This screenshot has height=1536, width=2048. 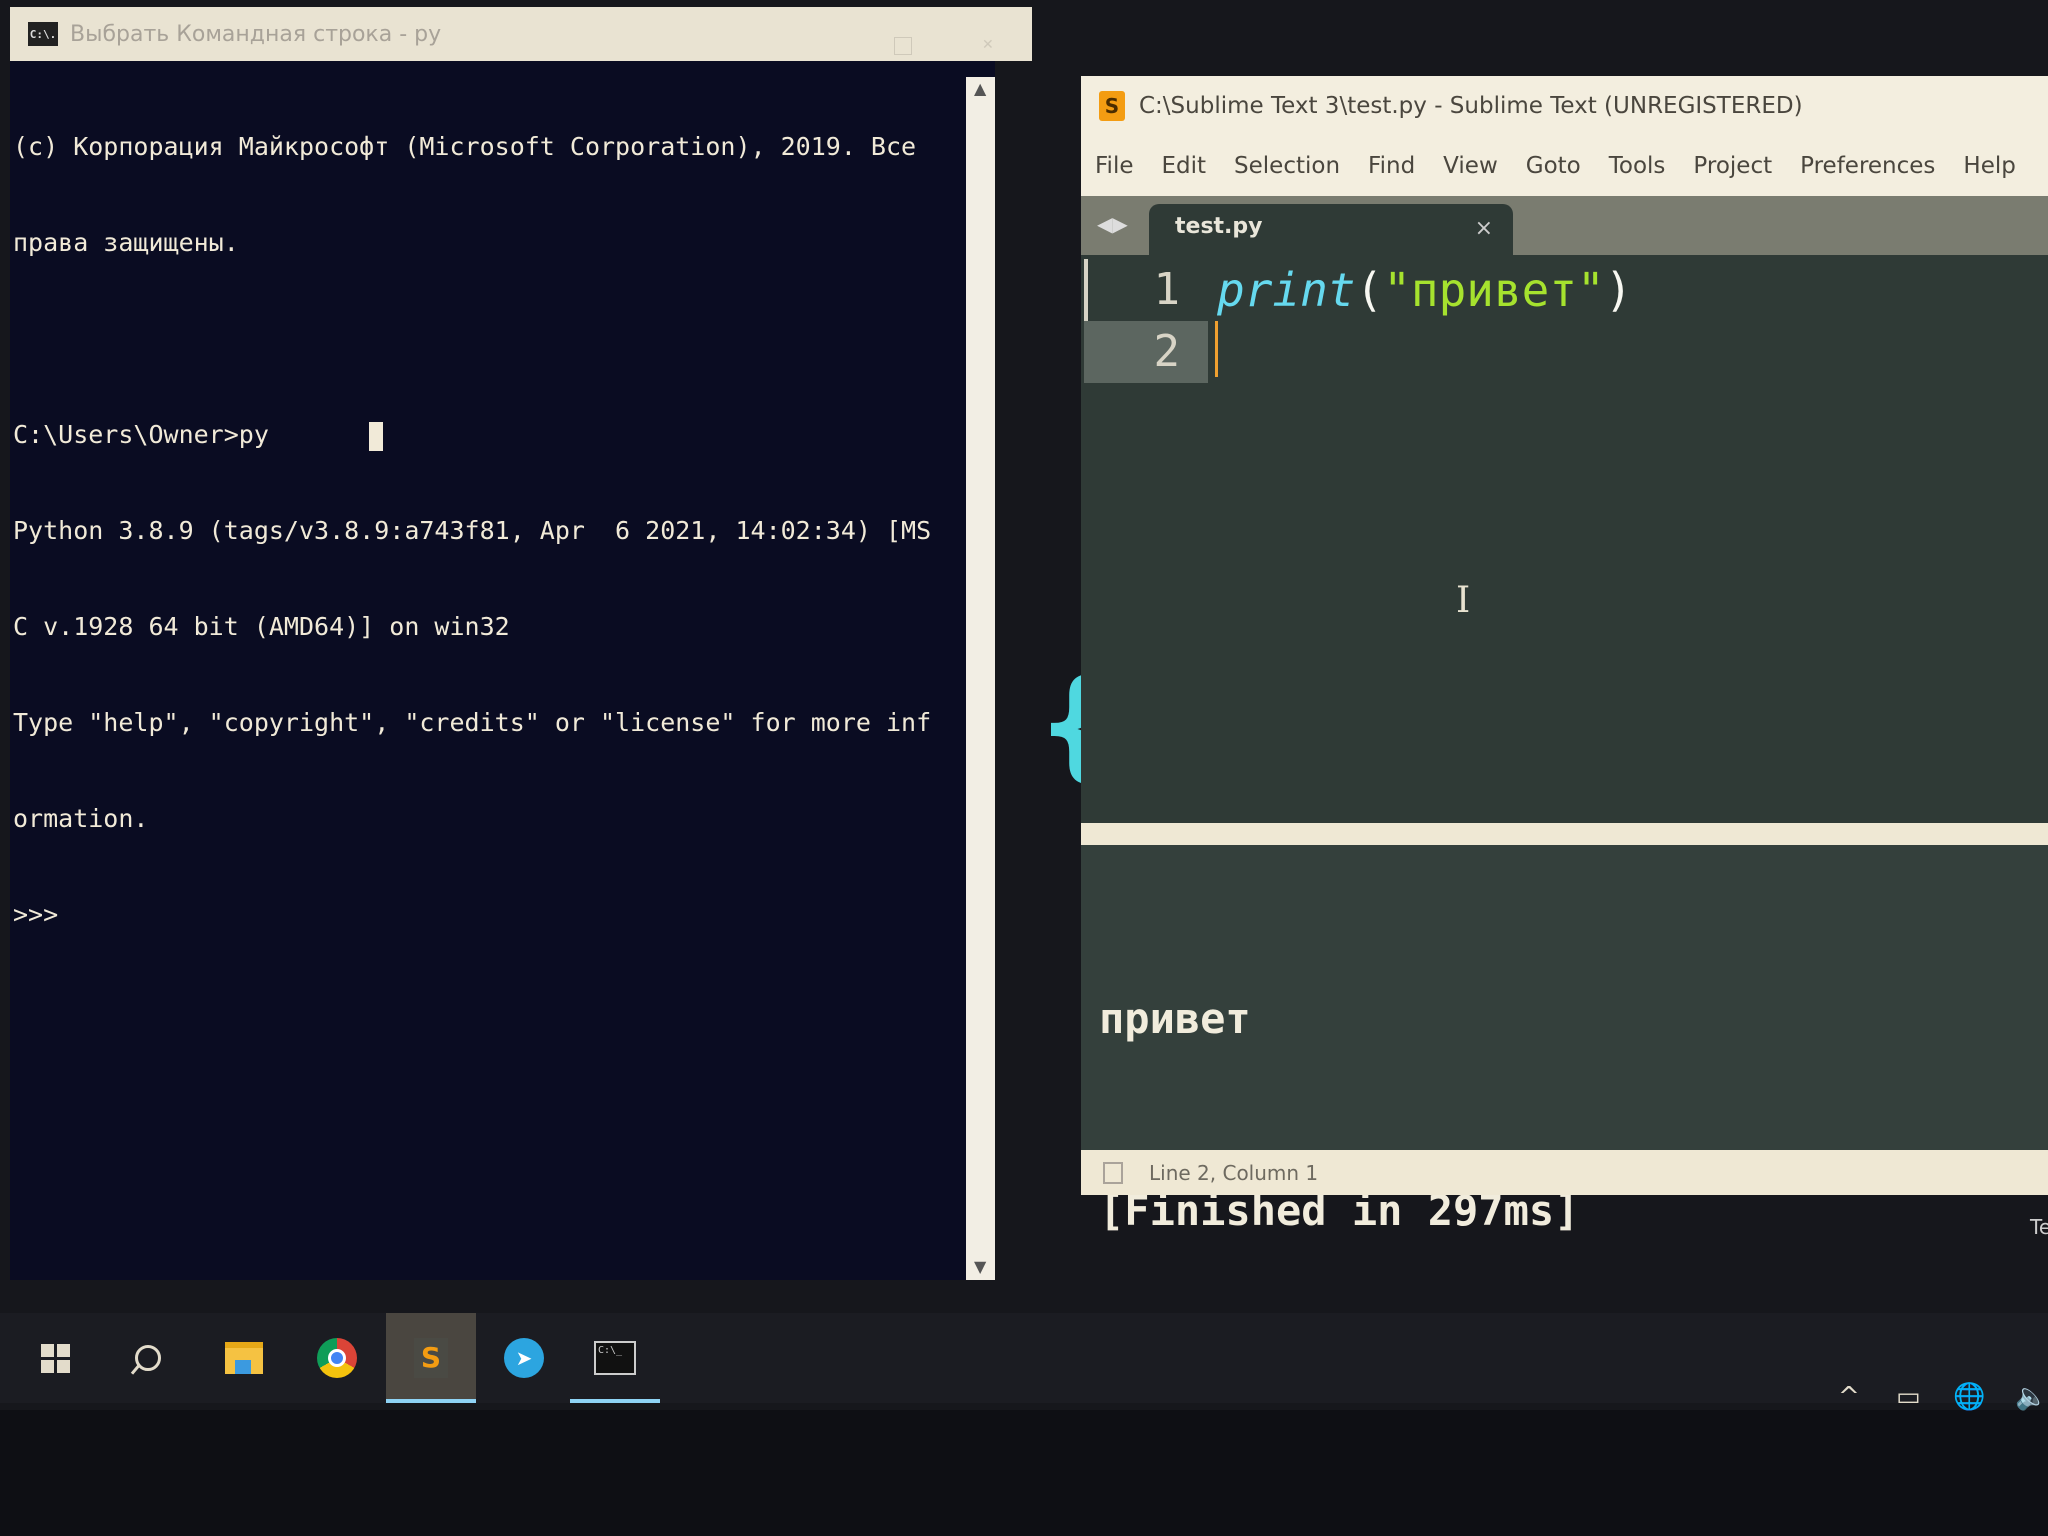 What do you see at coordinates (1219, 226) in the screenshot?
I see `tab-label: test.py` at bounding box center [1219, 226].